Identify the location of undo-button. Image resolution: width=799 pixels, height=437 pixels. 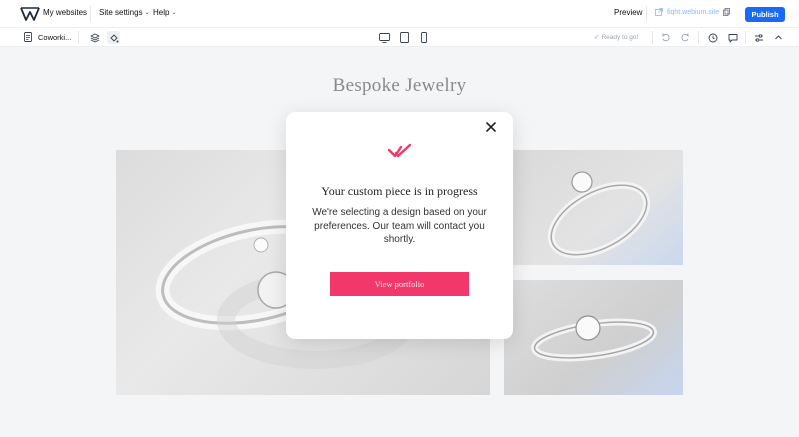
(665, 37).